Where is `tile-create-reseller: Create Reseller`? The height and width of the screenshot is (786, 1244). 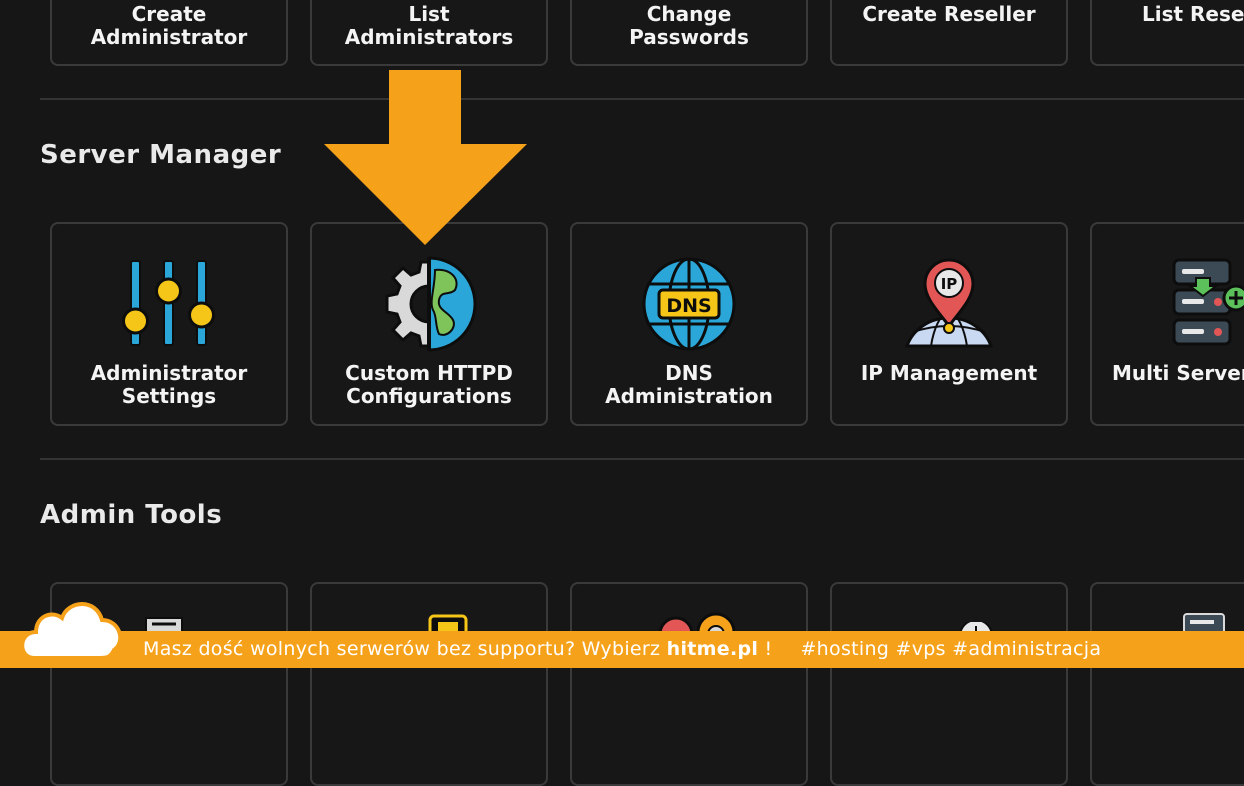 tile-create-reseller: Create Reseller is located at coordinates (949, 33).